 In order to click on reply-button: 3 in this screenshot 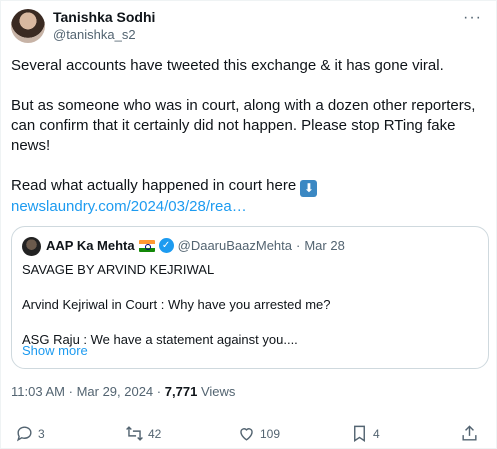, I will do `click(30, 433)`.